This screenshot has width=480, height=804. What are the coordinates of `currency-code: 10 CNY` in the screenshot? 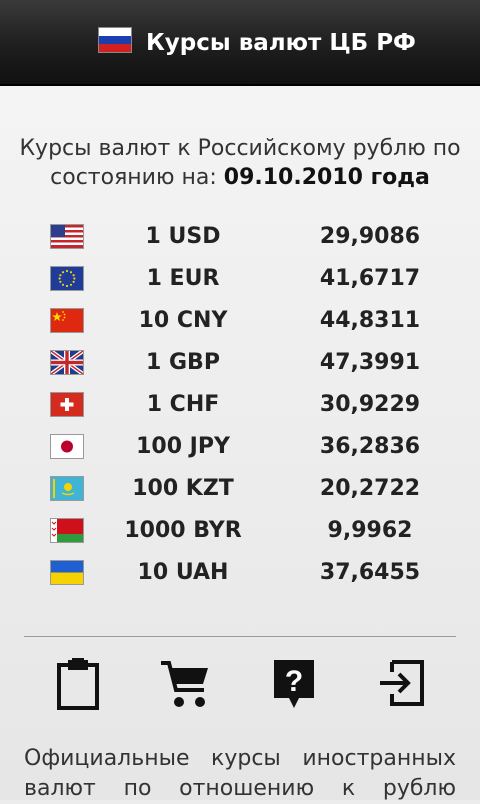 It's located at (183, 320).